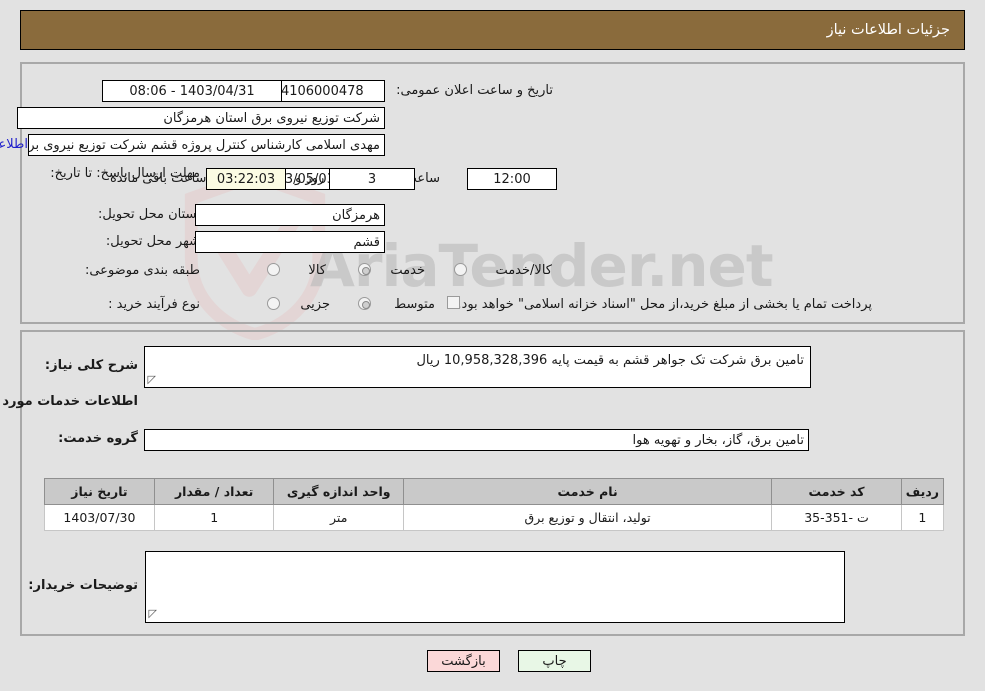 This screenshot has width=985, height=691. What do you see at coordinates (338, 517) in the screenshot?
I see `td-unit: متر` at bounding box center [338, 517].